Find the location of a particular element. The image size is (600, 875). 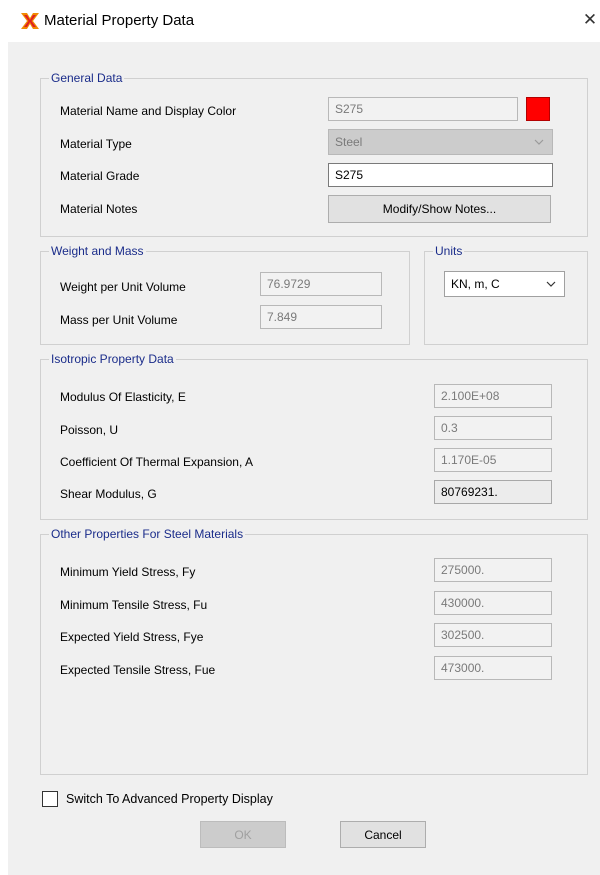

advanced-display-label: Switch To Advanced Property Display is located at coordinates (169, 799).